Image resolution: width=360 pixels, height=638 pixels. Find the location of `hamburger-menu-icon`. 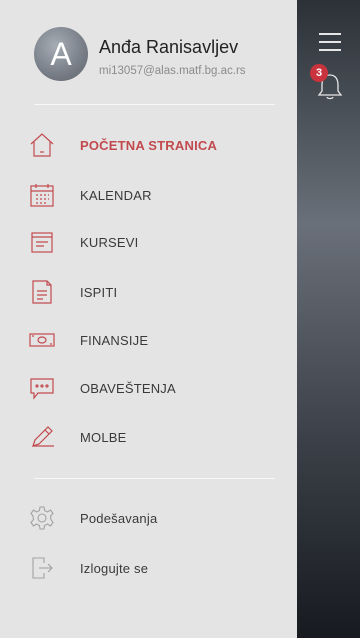

hamburger-menu-icon is located at coordinates (331, 43).